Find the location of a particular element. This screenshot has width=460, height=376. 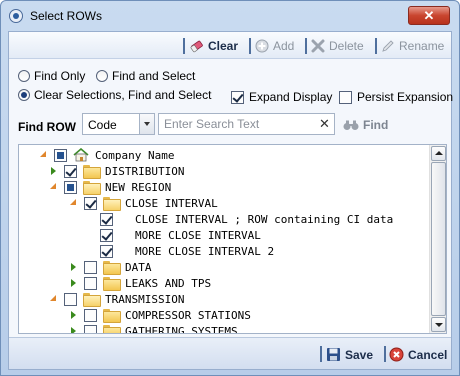

tree-row: CLOSE INTERVAL is located at coordinates (143, 203).